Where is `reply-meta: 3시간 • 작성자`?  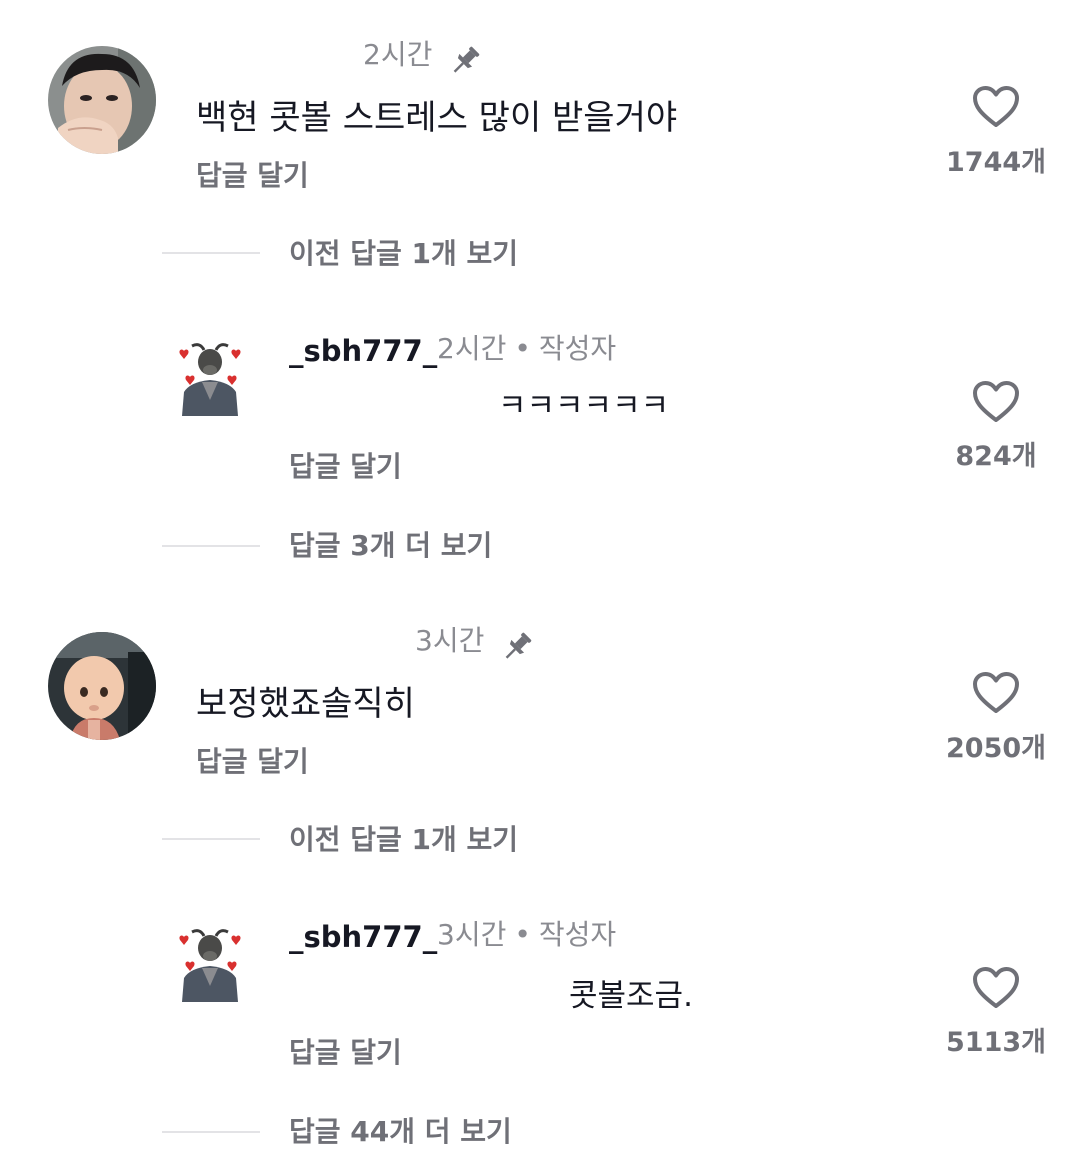 reply-meta: 3시간 • 작성자 is located at coordinates (526, 935).